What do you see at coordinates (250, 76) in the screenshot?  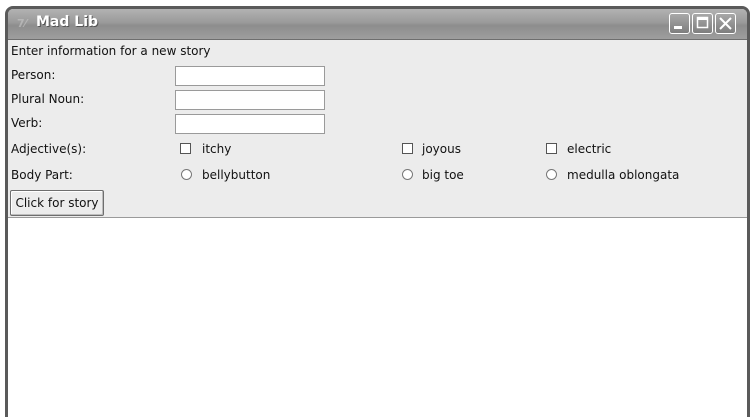 I see `person-input` at bounding box center [250, 76].